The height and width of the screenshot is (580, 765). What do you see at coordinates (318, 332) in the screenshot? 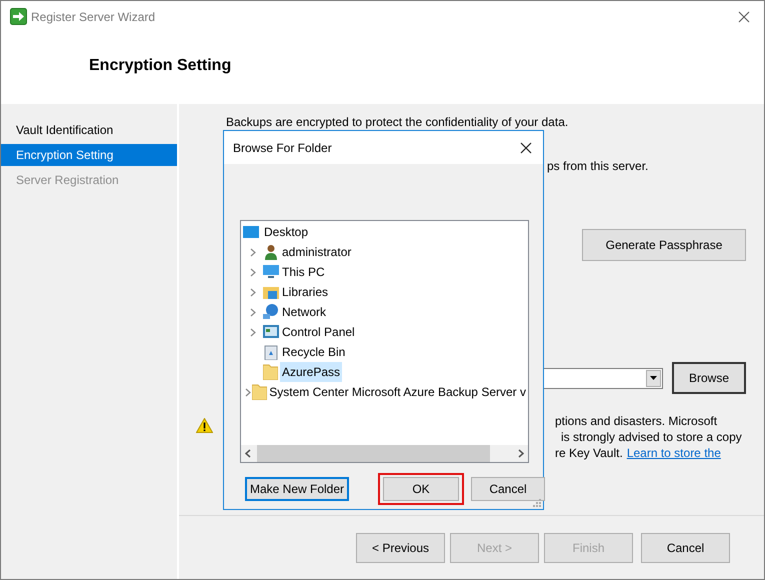
I see `tree-item: Control Panel` at bounding box center [318, 332].